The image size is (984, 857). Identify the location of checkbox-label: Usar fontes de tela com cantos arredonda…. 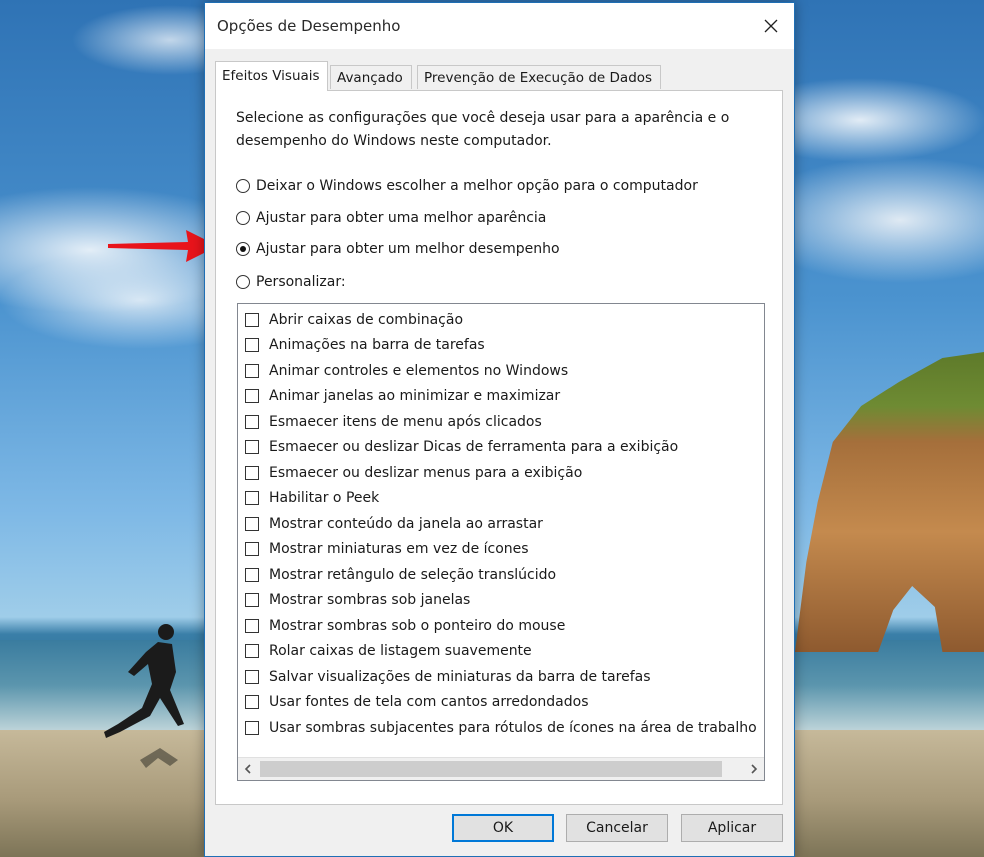
(429, 702).